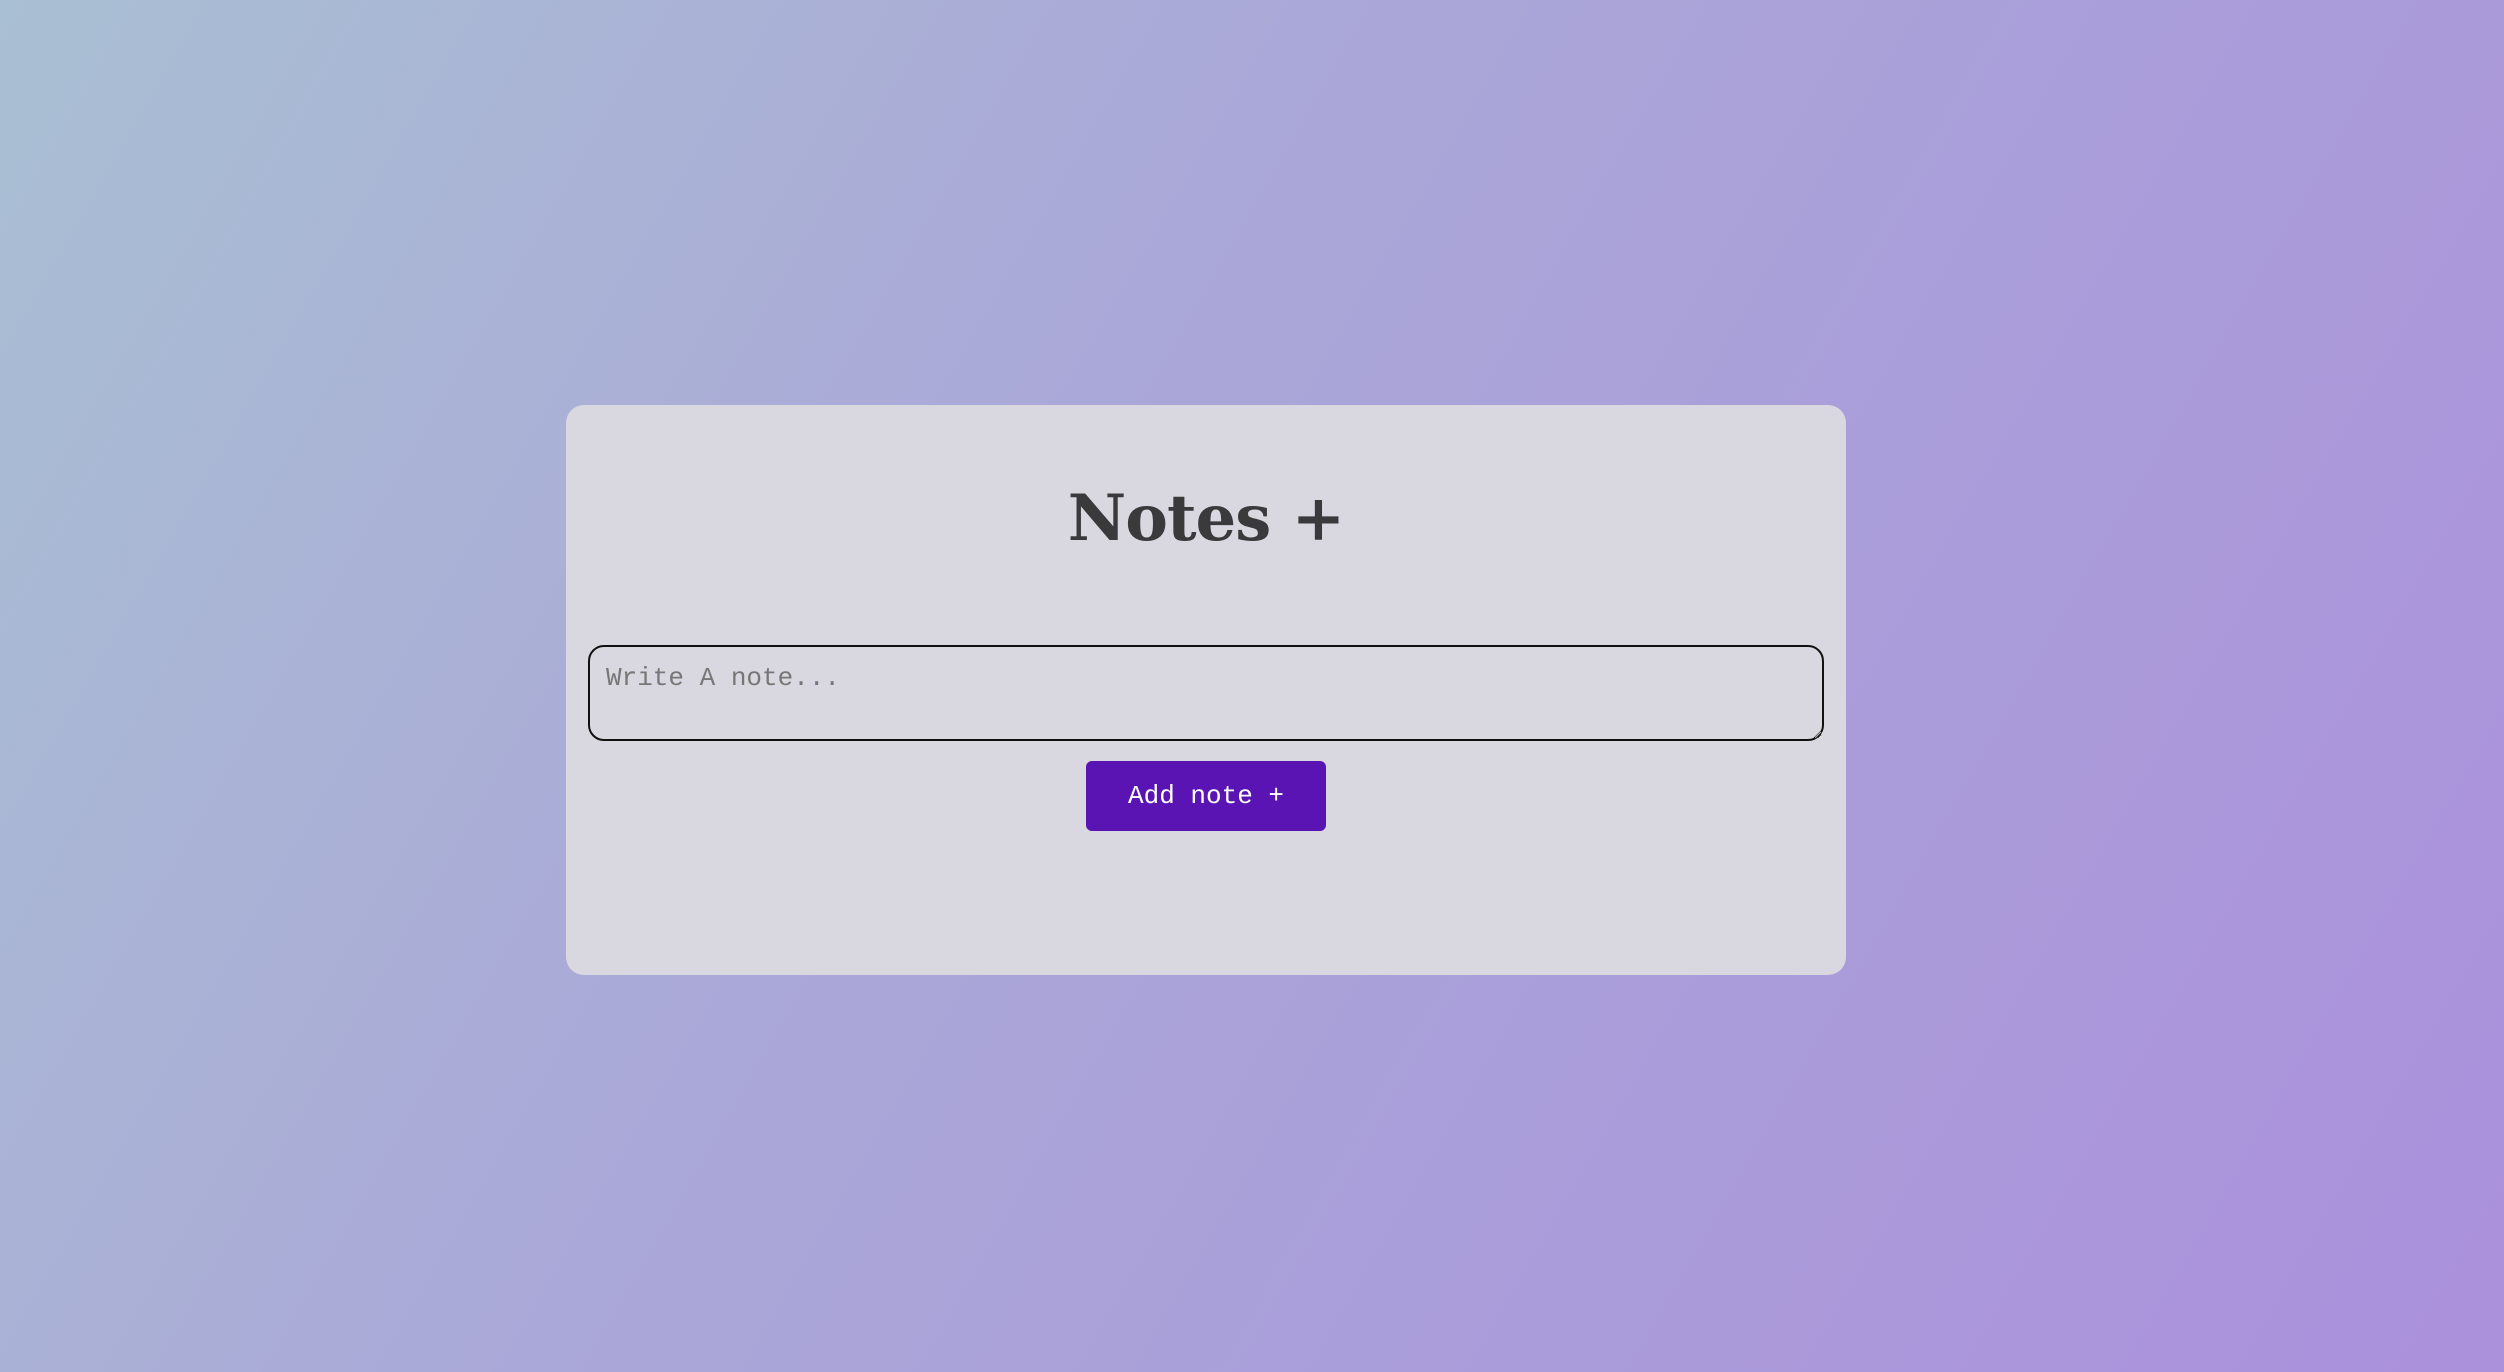 The height and width of the screenshot is (1372, 2504). I want to click on page-title: Notes +, so click(1206, 518).